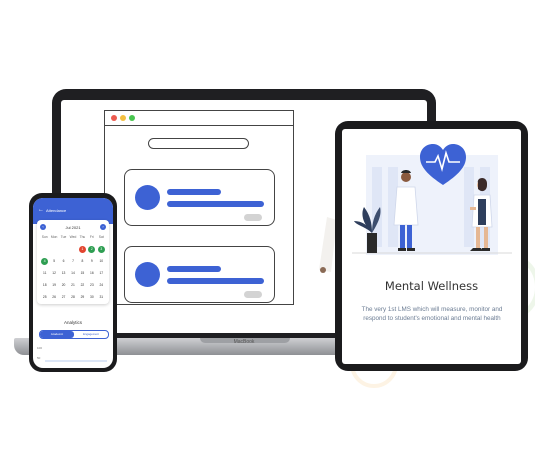 This screenshot has height=466, width=535. Describe the element at coordinates (101, 285) in the screenshot. I see `calendar-day: 24` at that location.